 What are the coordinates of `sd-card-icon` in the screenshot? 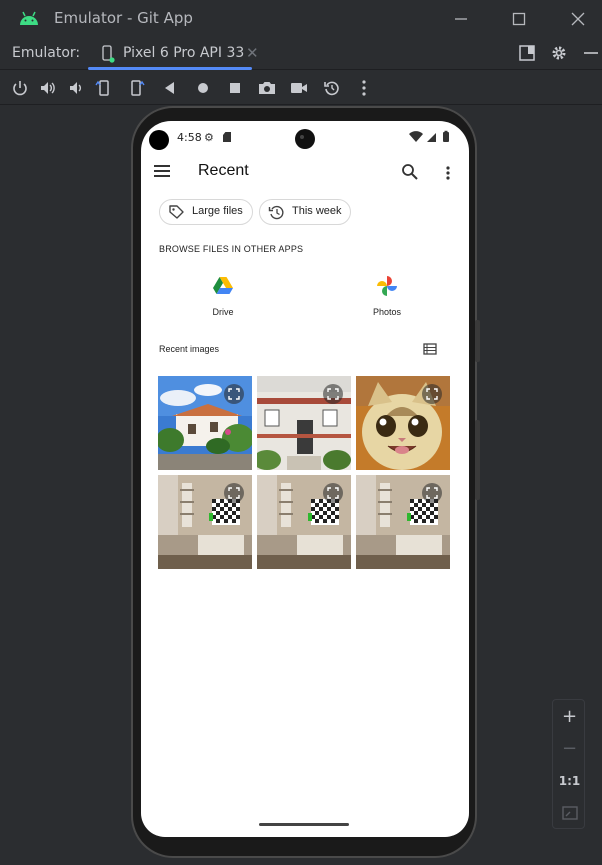 It's located at (227, 137).